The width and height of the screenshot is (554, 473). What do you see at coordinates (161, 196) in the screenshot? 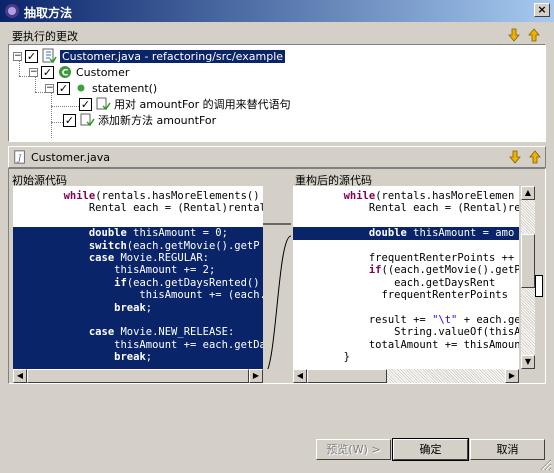
I see `code-line: while(rentals.hasMoreElements()` at bounding box center [161, 196].